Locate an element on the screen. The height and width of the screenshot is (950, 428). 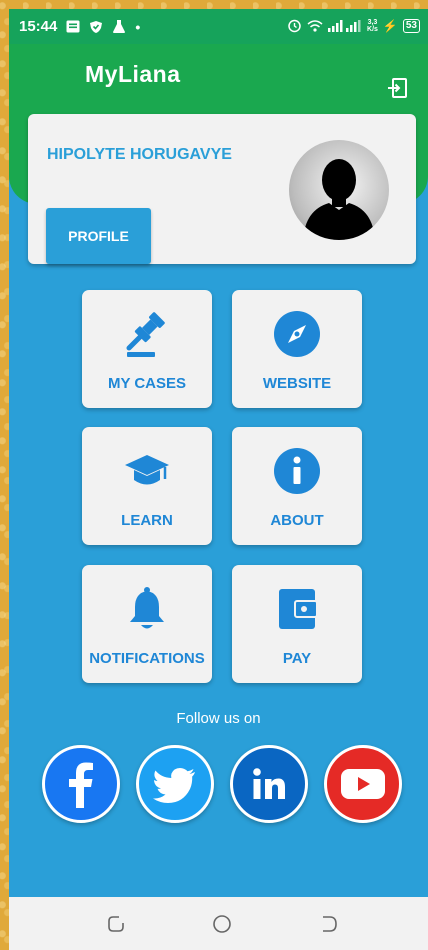
user-name: HIPOLYTE HORUGAVYE is located at coordinates (139, 154).